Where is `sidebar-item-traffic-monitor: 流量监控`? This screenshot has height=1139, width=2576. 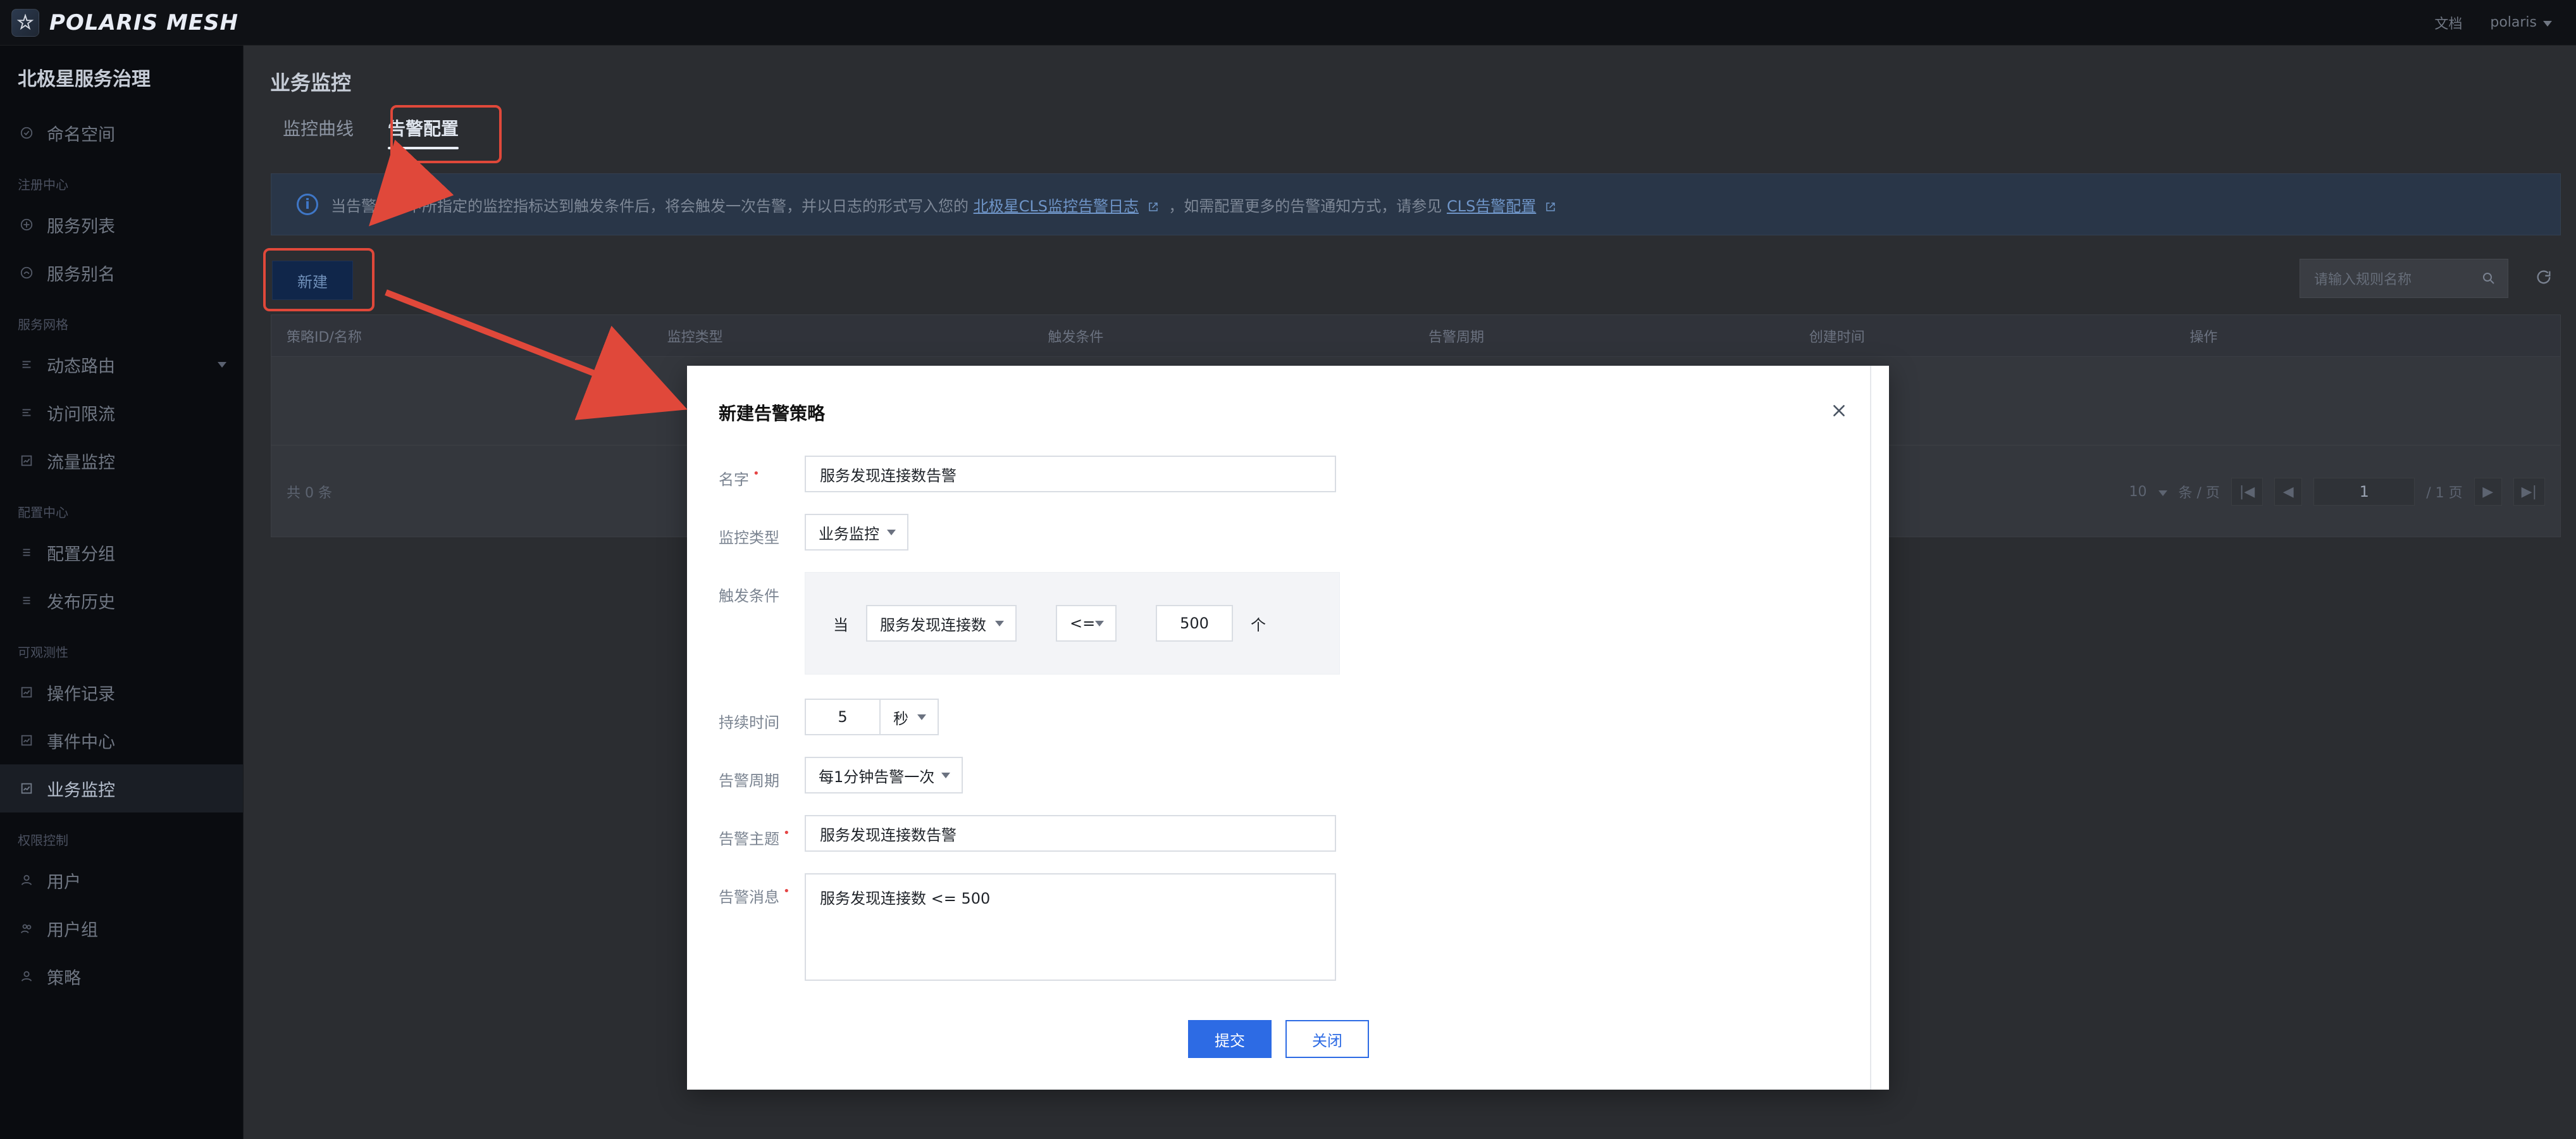
sidebar-item-traffic-monitor: 流量监控 is located at coordinates (122, 461).